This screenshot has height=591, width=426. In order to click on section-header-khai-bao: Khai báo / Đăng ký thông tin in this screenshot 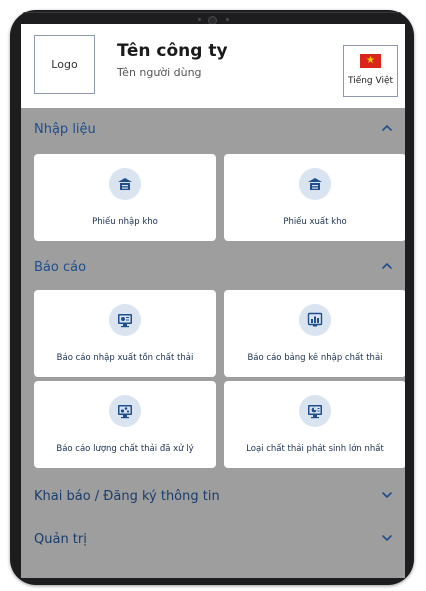, I will do `click(213, 497)`.